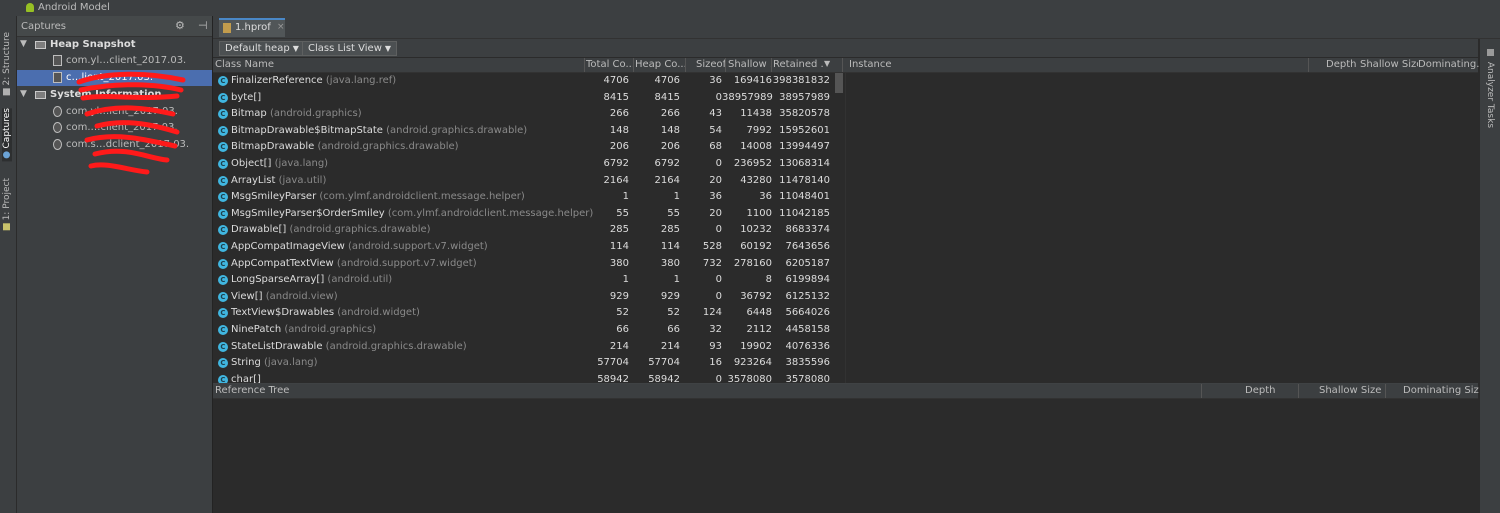 The height and width of the screenshot is (513, 1500). What do you see at coordinates (619, 263) in the screenshot?
I see `total-count: 380` at bounding box center [619, 263].